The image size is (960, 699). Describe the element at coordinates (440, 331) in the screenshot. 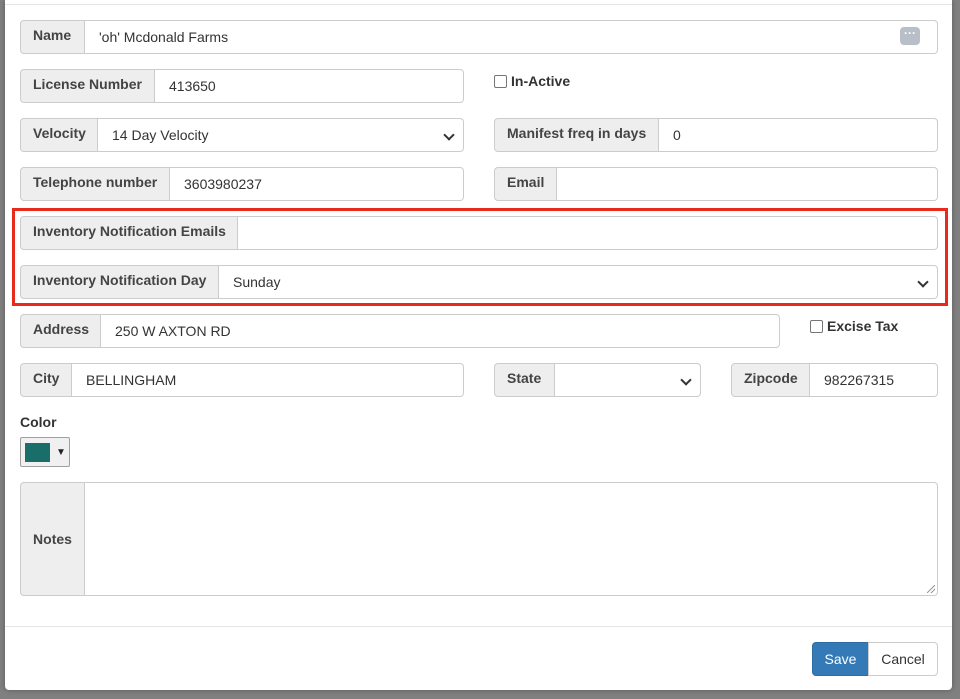

I see `address-input: 250 W AXTON RD` at that location.